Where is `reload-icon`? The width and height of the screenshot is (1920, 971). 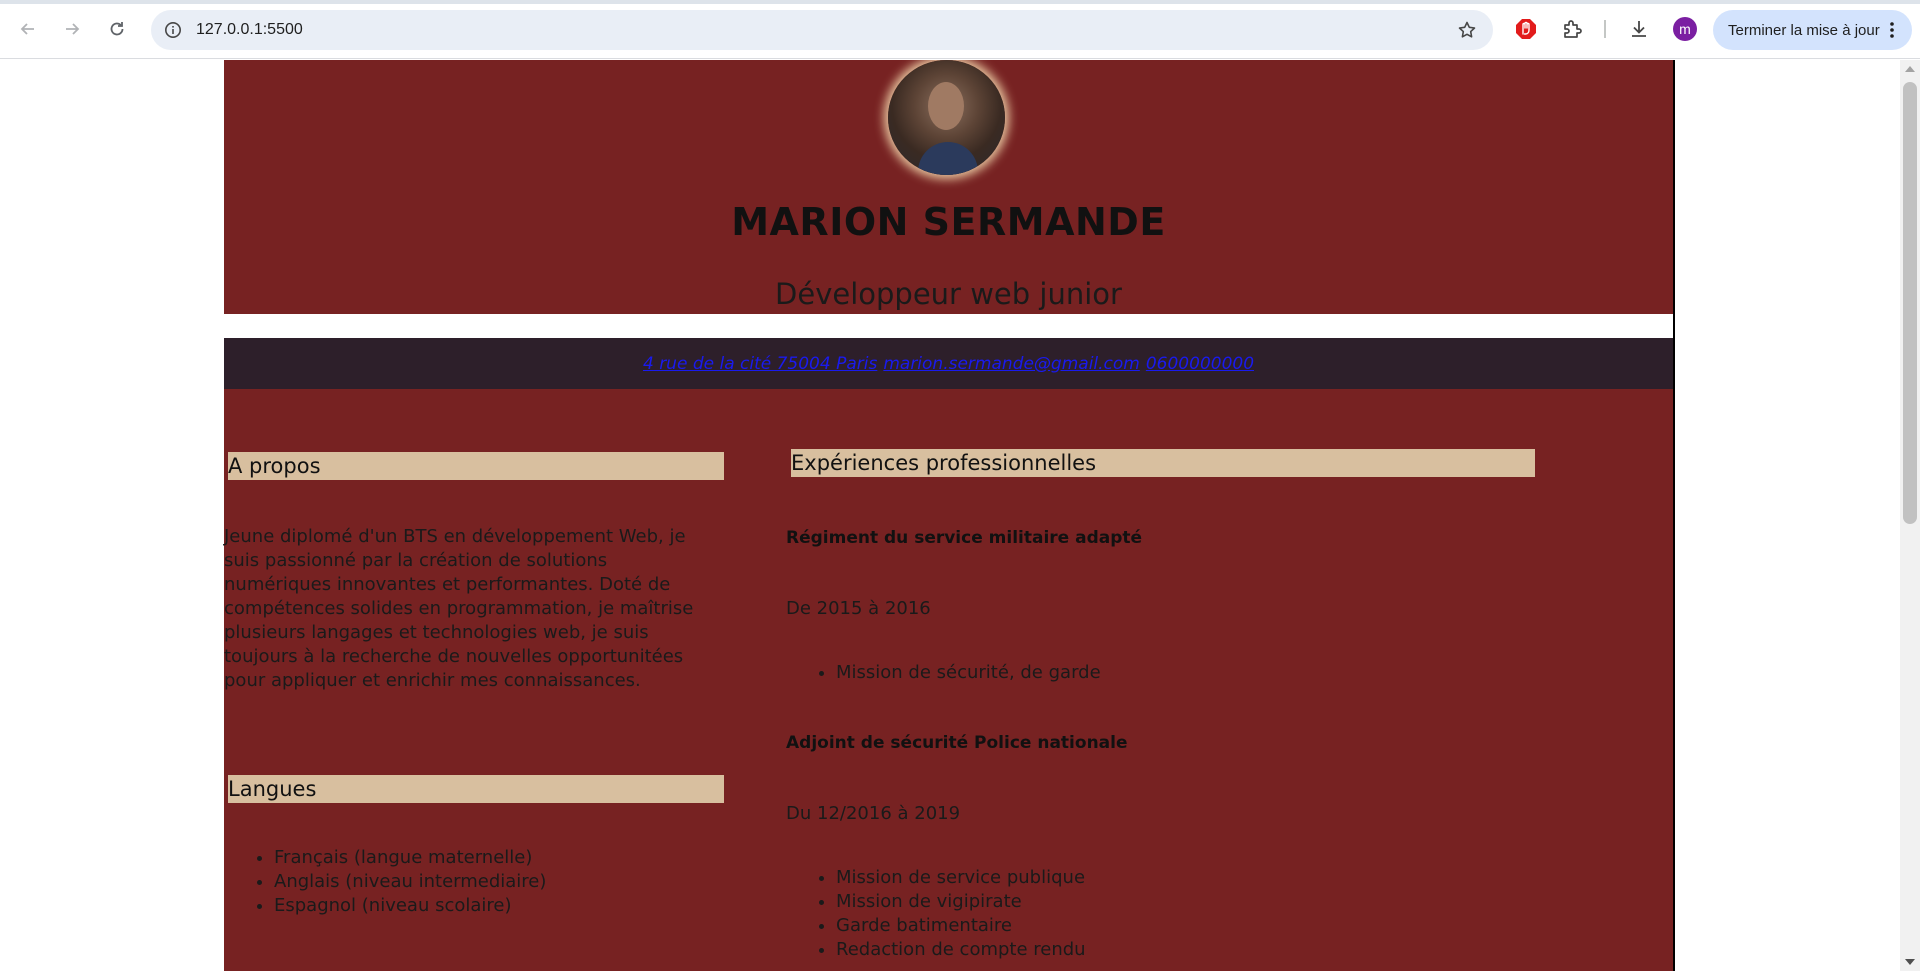 reload-icon is located at coordinates (117, 29).